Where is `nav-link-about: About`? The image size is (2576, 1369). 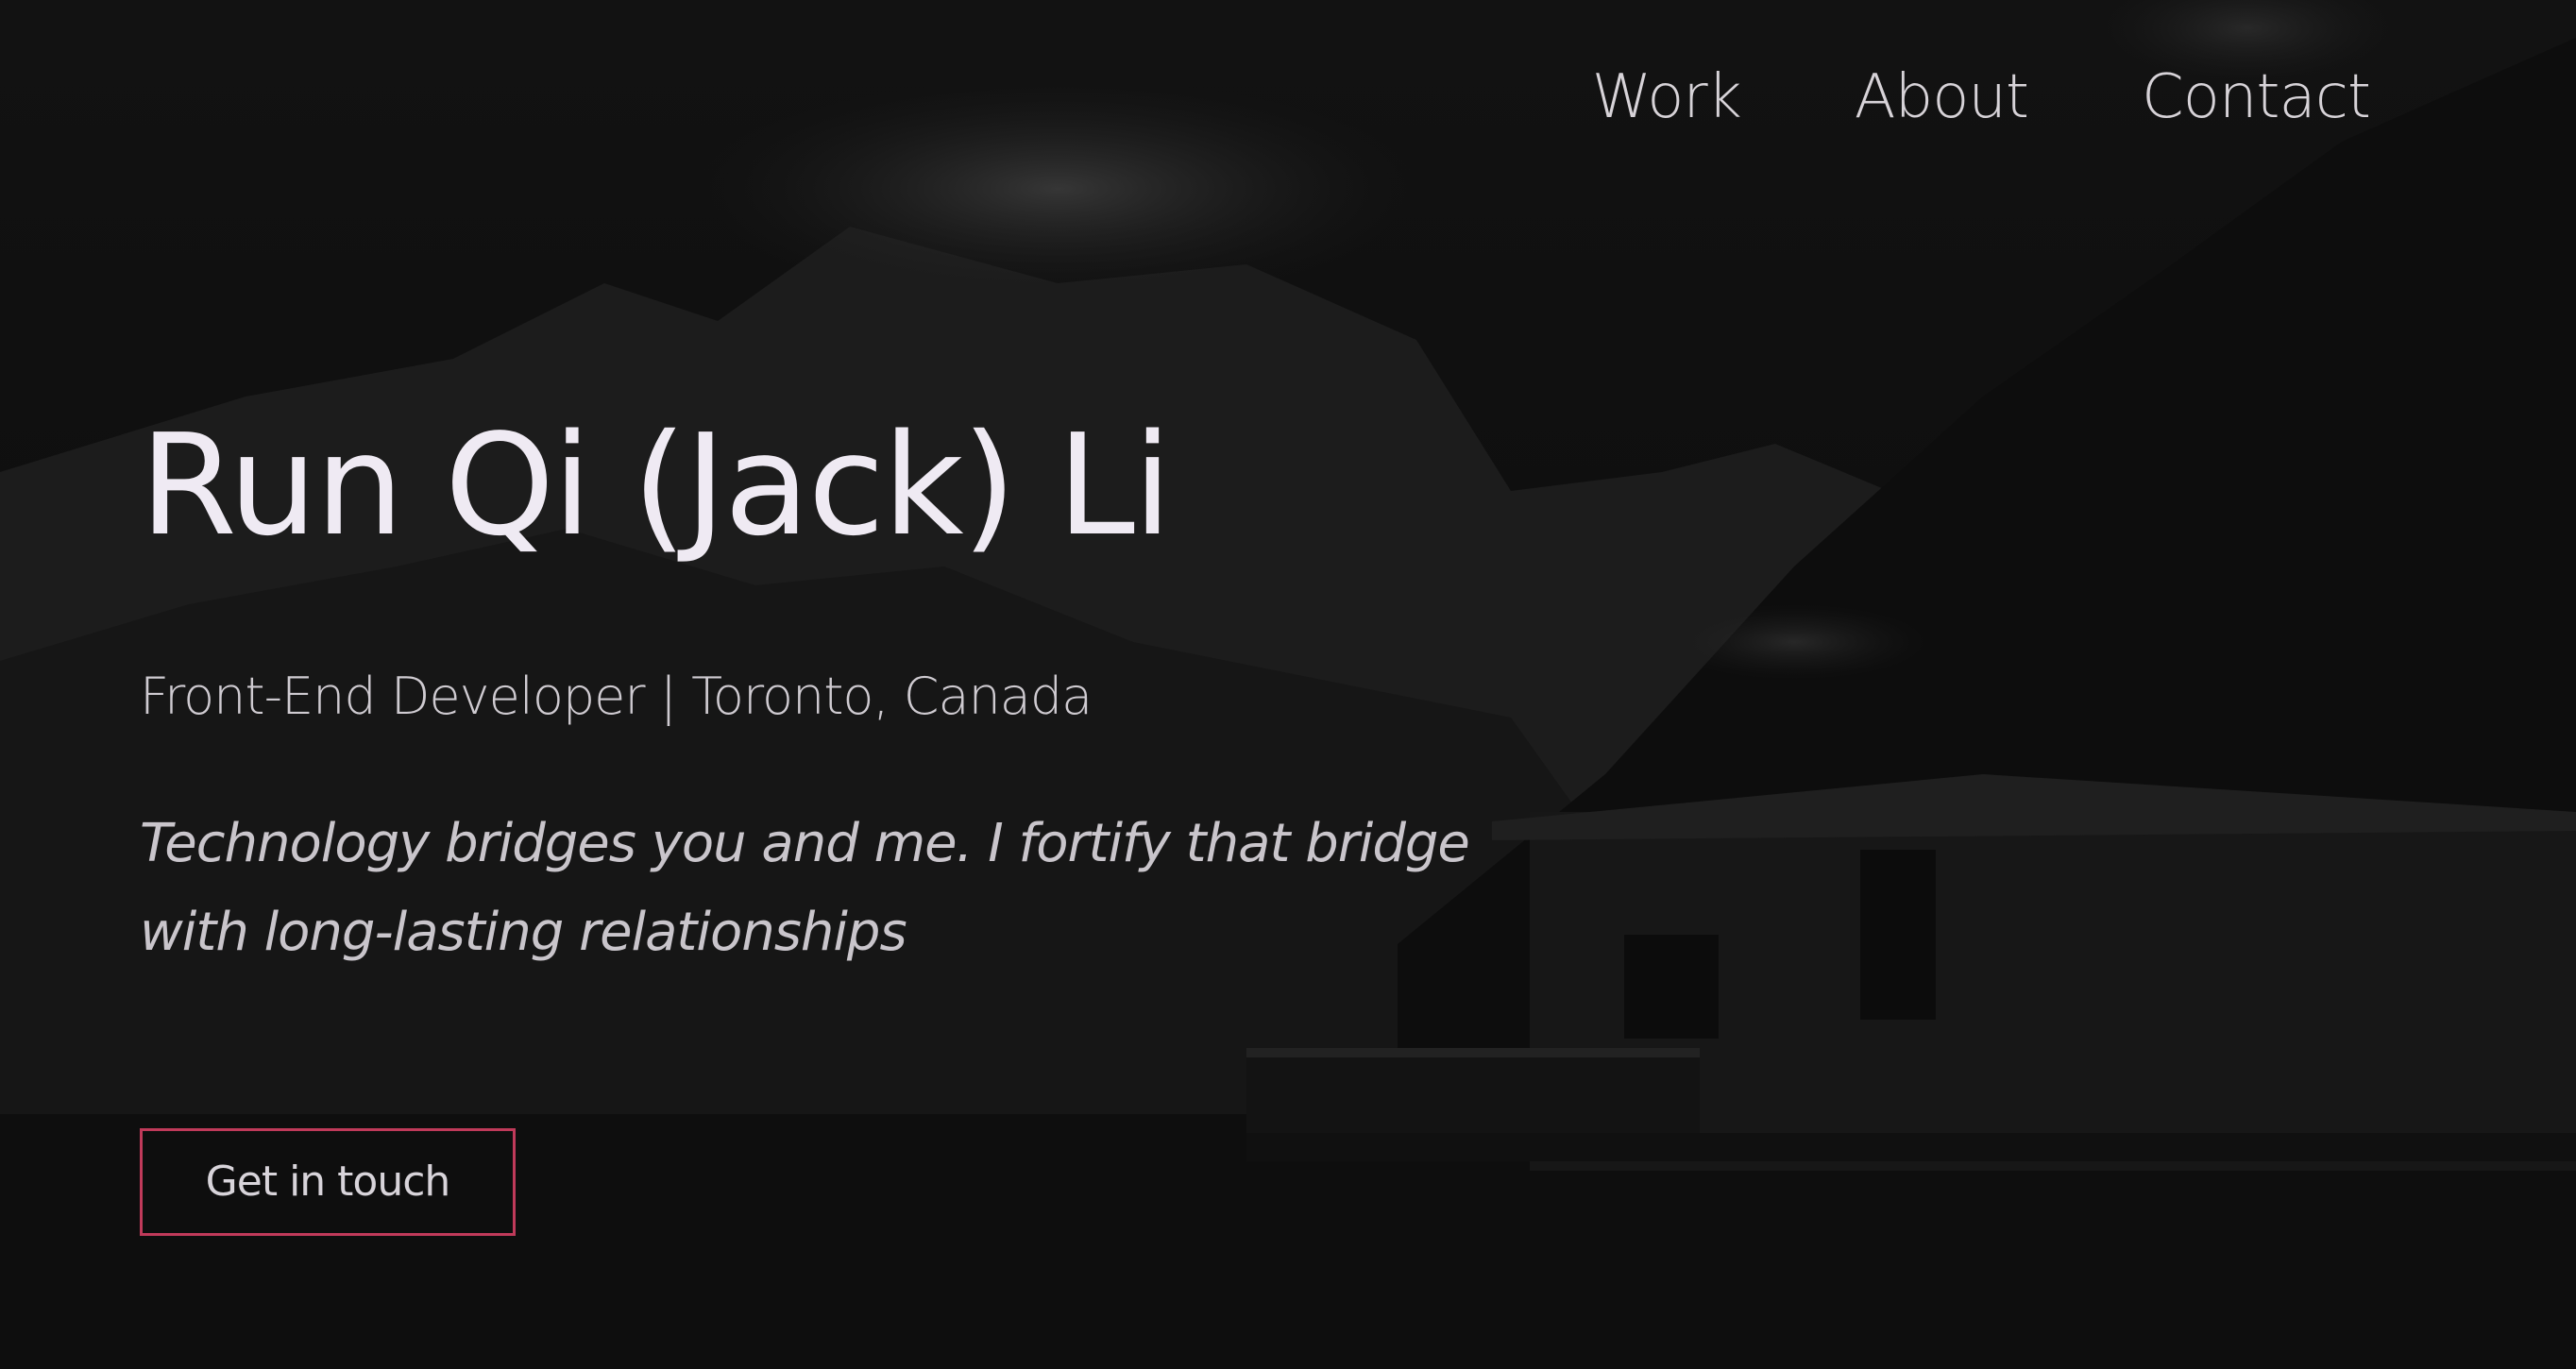 nav-link-about: About is located at coordinates (1942, 97).